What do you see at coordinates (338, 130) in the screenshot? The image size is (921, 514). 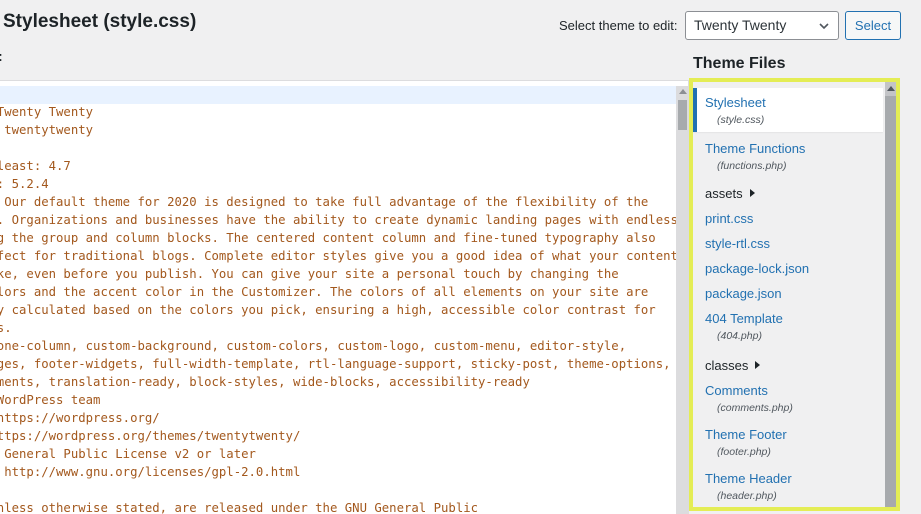 I see `code-line: n: twentytwenty` at bounding box center [338, 130].